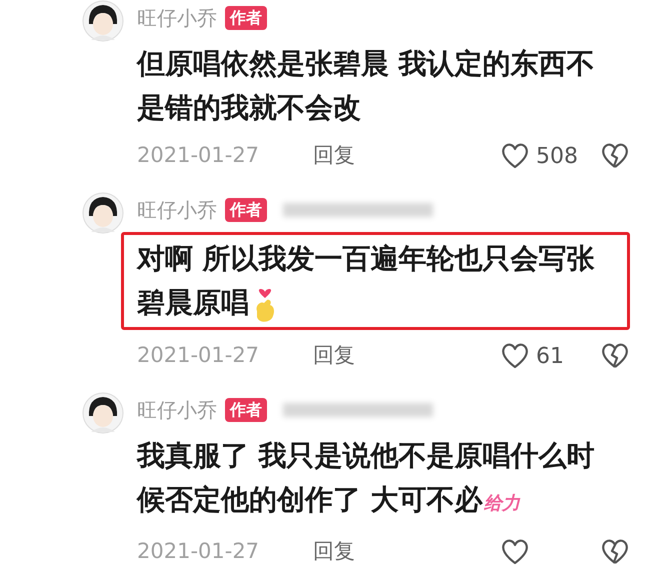 The height and width of the screenshot is (574, 660). Describe the element at coordinates (377, 281) in the screenshot. I see `comment-text: 对啊 所以我发一百遍年轮也只会写张碧晨原唱` at that location.